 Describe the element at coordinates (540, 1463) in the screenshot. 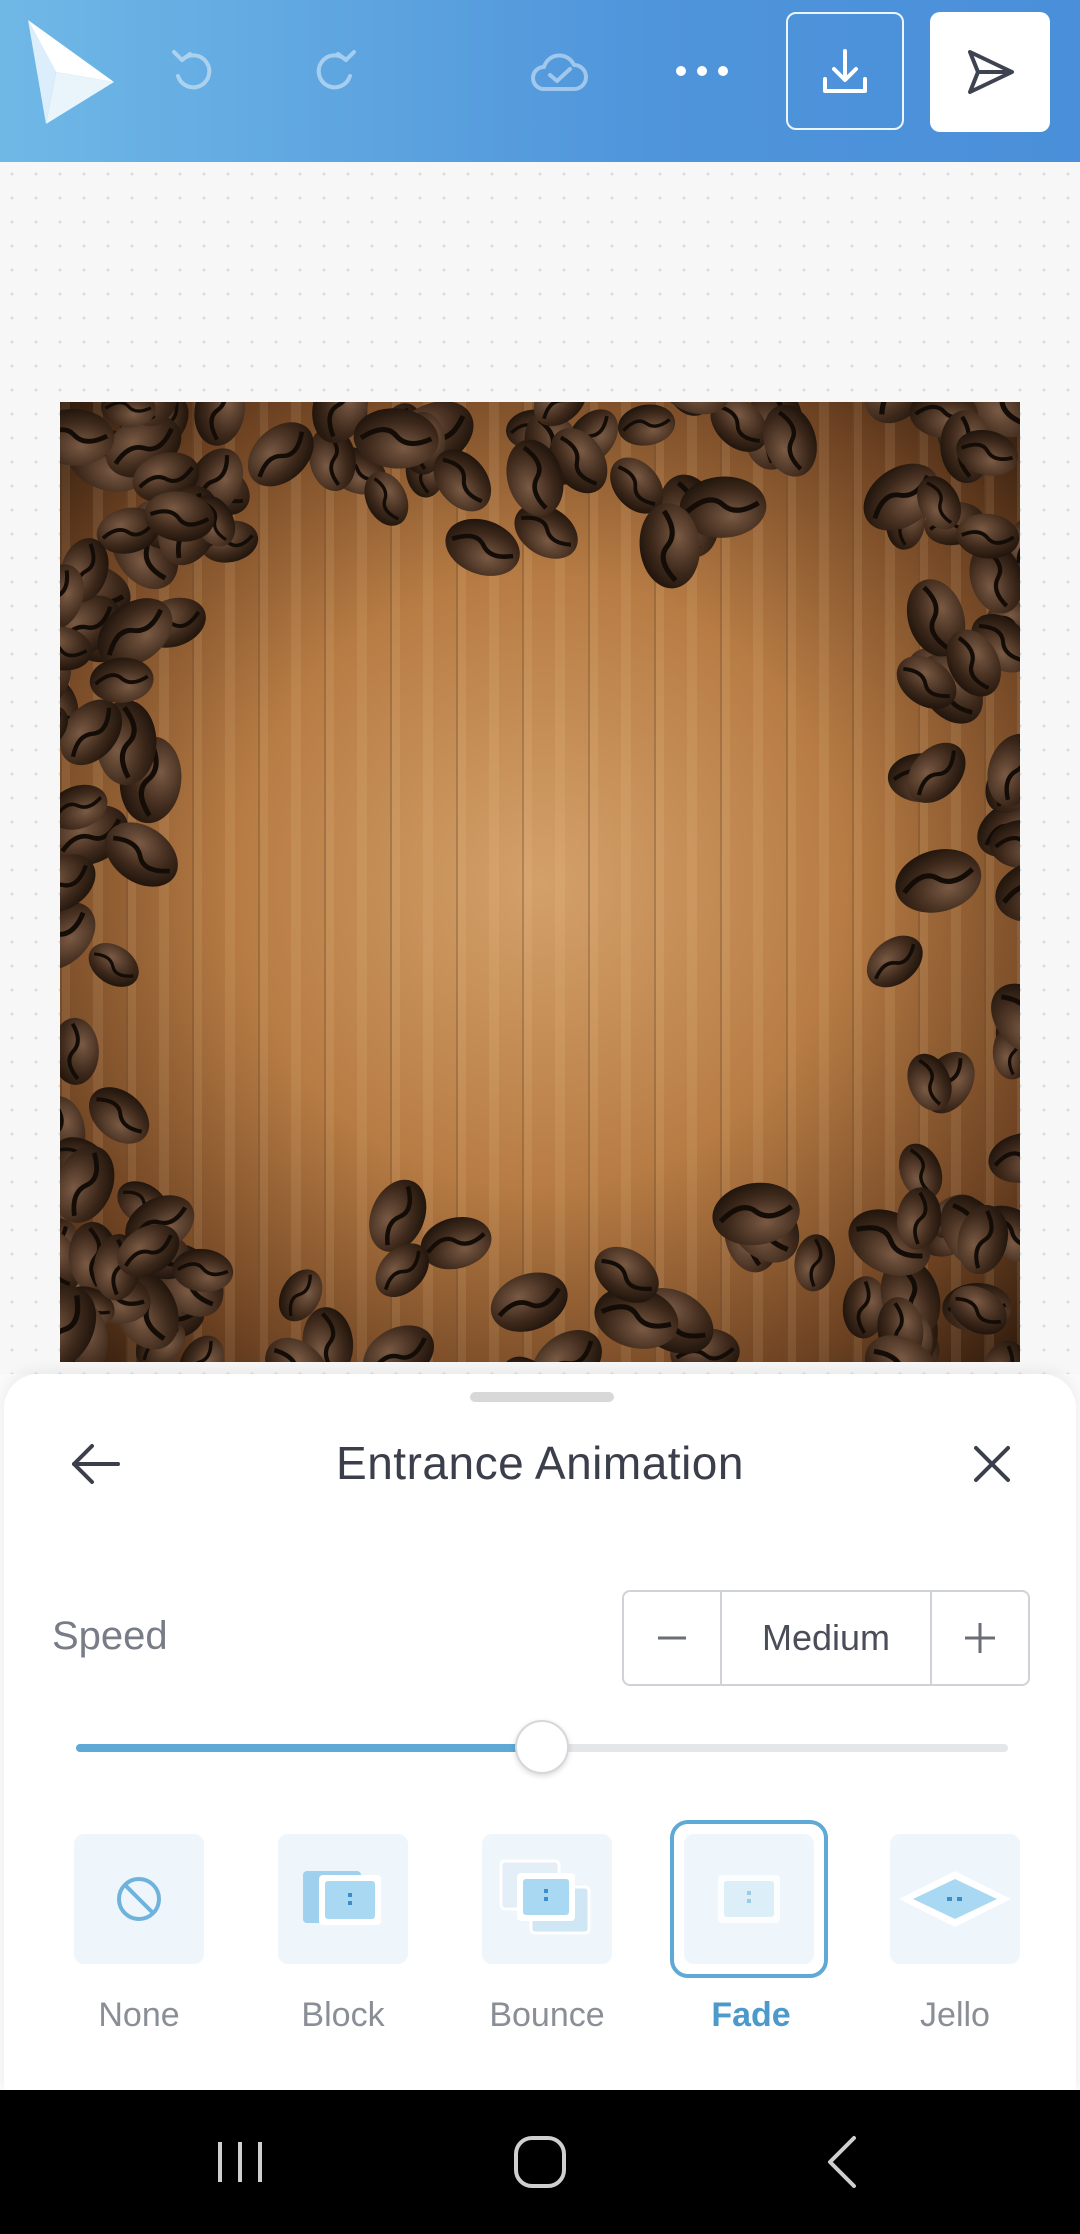

I see `sheet-title: Entrance Animation` at that location.